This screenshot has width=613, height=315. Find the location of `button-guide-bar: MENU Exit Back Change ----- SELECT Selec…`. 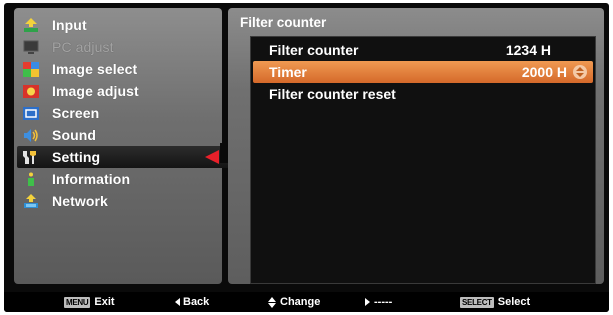

button-guide-bar: MENU Exit Back Change ----- SELECT Selec… is located at coordinates (306, 302).